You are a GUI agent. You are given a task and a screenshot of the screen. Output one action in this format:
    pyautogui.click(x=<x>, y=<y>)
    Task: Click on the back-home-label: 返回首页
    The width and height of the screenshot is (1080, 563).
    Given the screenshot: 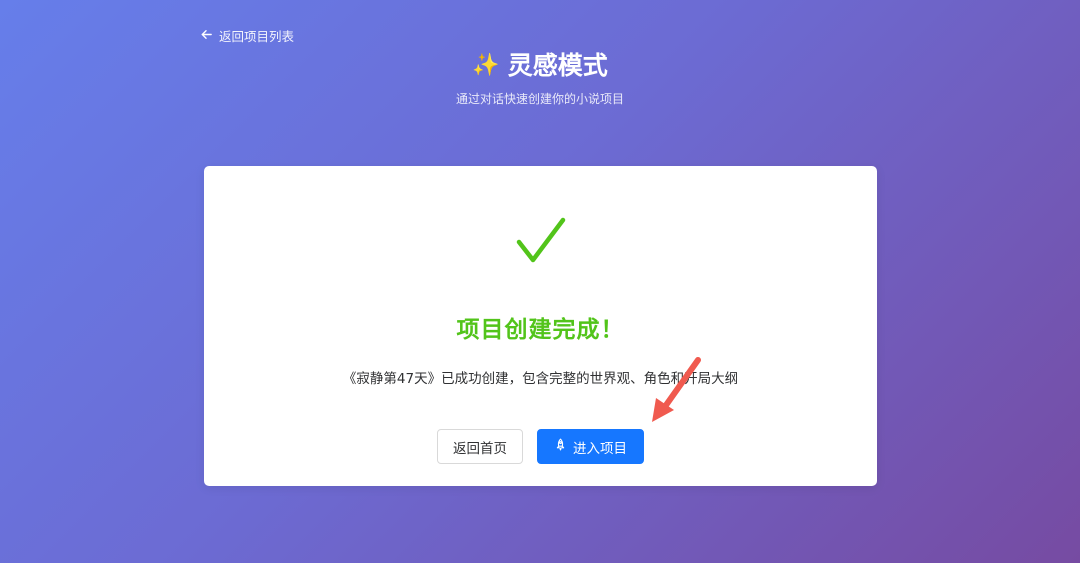 What is the action you would take?
    pyautogui.click(x=480, y=448)
    